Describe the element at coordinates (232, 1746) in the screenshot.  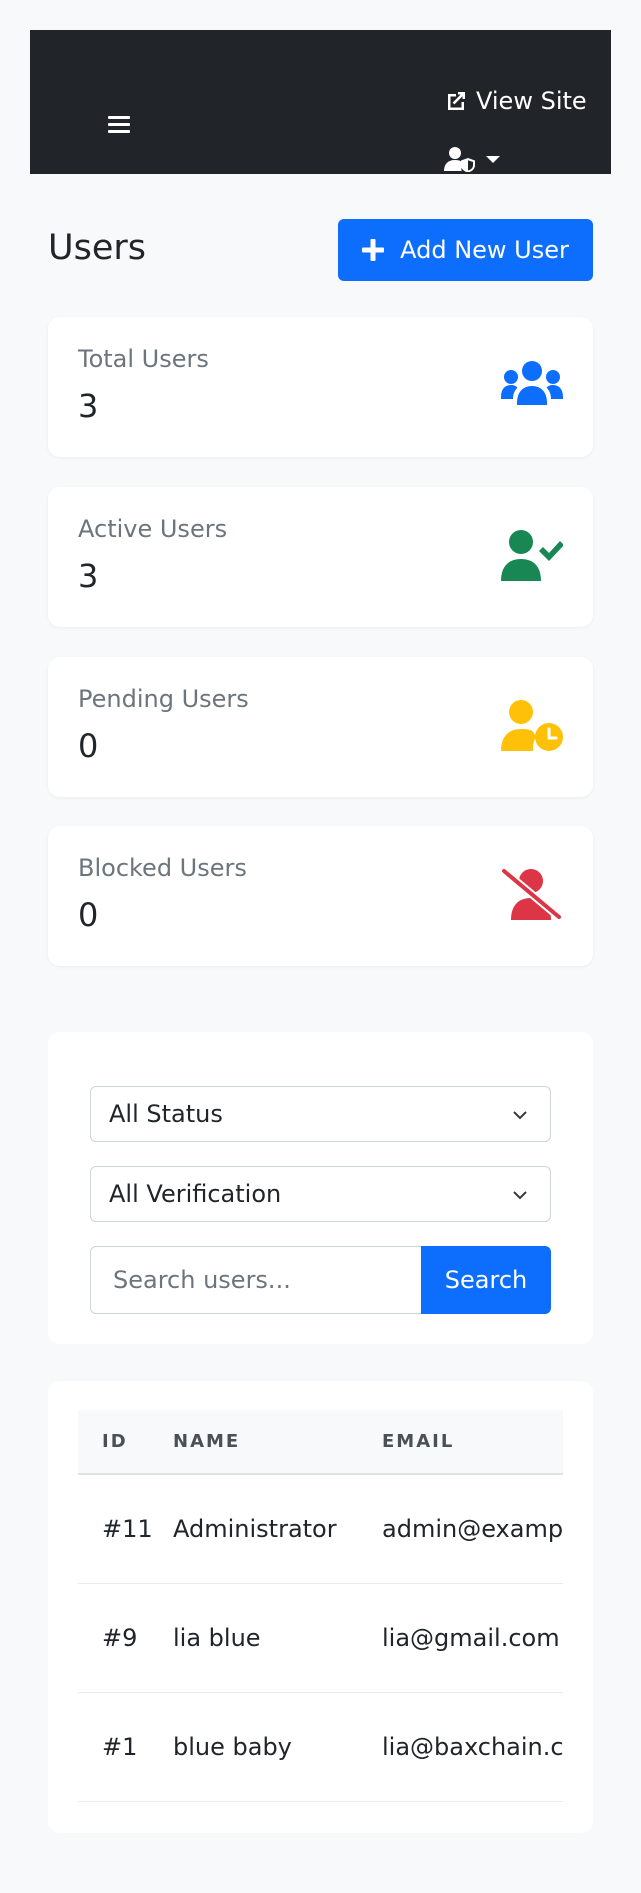
I see `cell-name: blue baby` at that location.